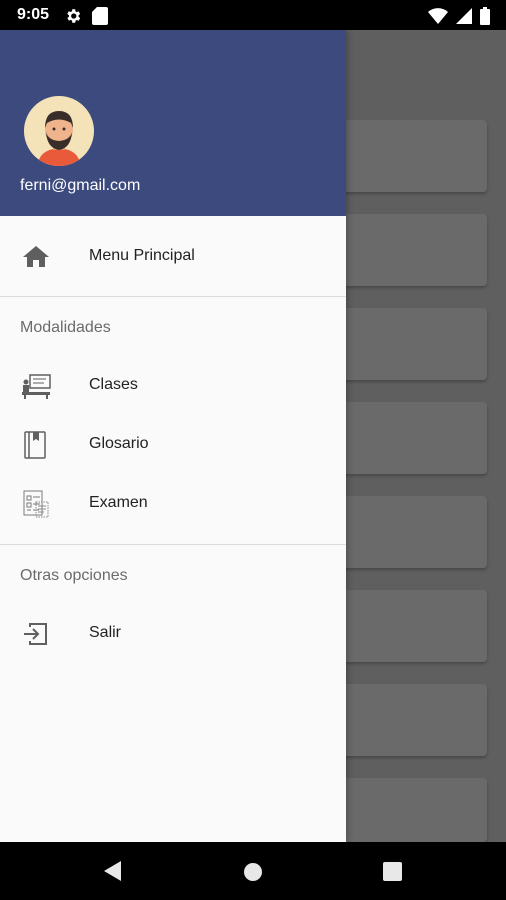  Describe the element at coordinates (464, 16) in the screenshot. I see `signal-icon` at that location.